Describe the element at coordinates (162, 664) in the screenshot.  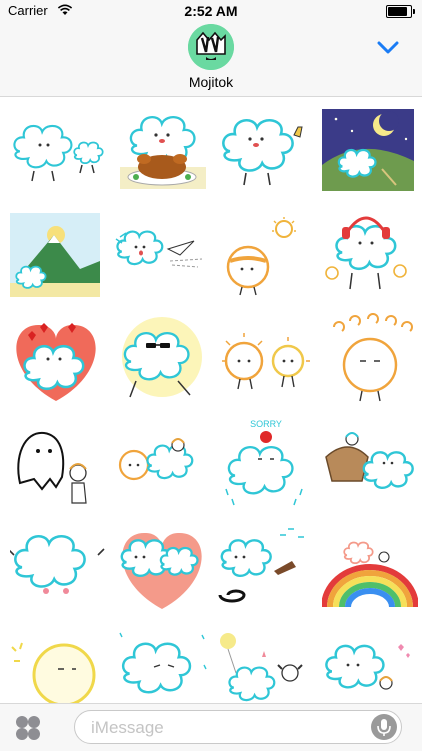
I see `sticker-cloud-rain-sad` at that location.